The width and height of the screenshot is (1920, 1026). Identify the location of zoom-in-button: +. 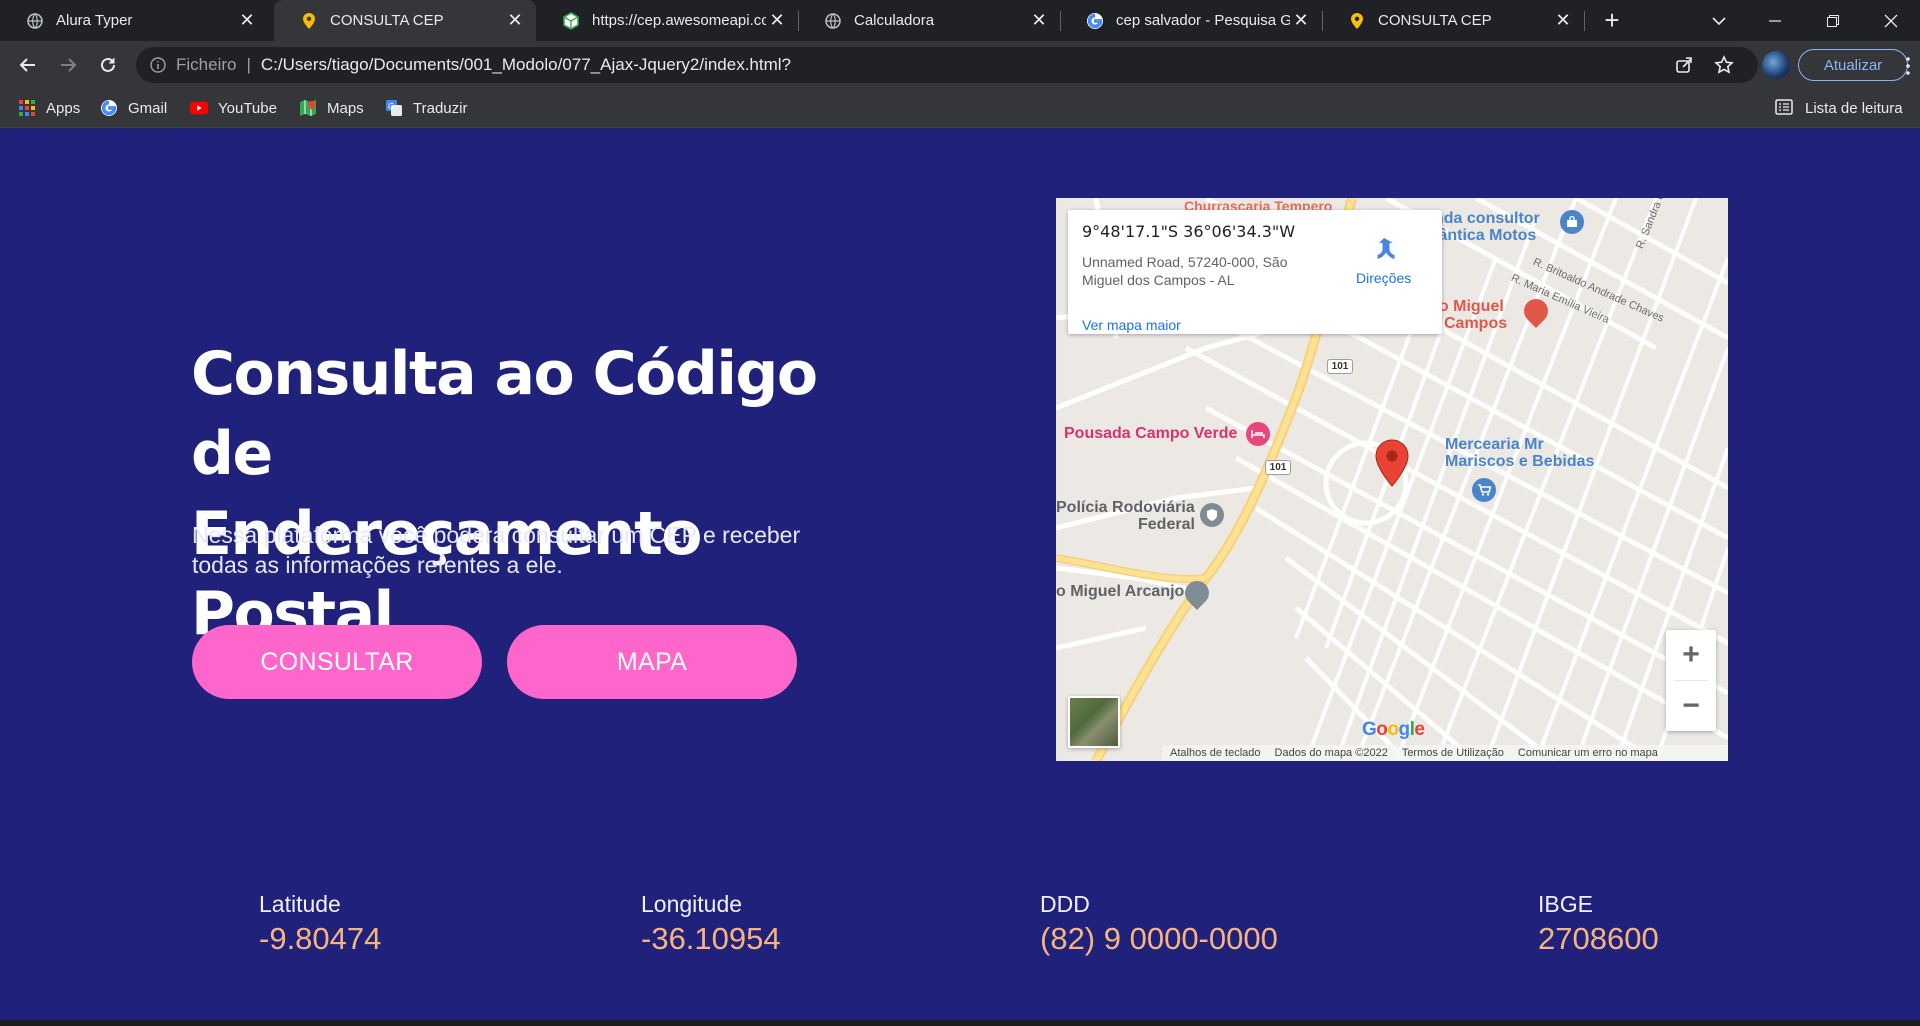
(1691, 655).